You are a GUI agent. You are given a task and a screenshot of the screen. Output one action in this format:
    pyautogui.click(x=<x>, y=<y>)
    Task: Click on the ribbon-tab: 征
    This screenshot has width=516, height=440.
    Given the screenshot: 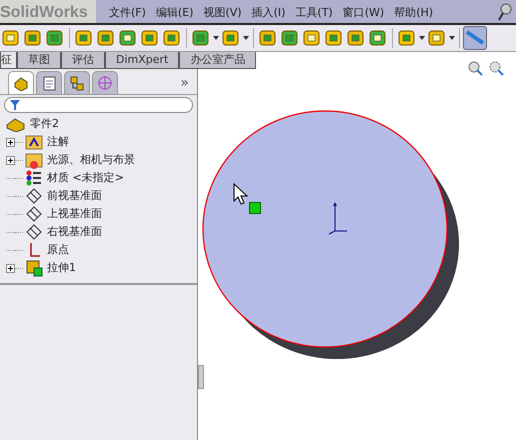 What is the action you would take?
    pyautogui.click(x=8, y=60)
    